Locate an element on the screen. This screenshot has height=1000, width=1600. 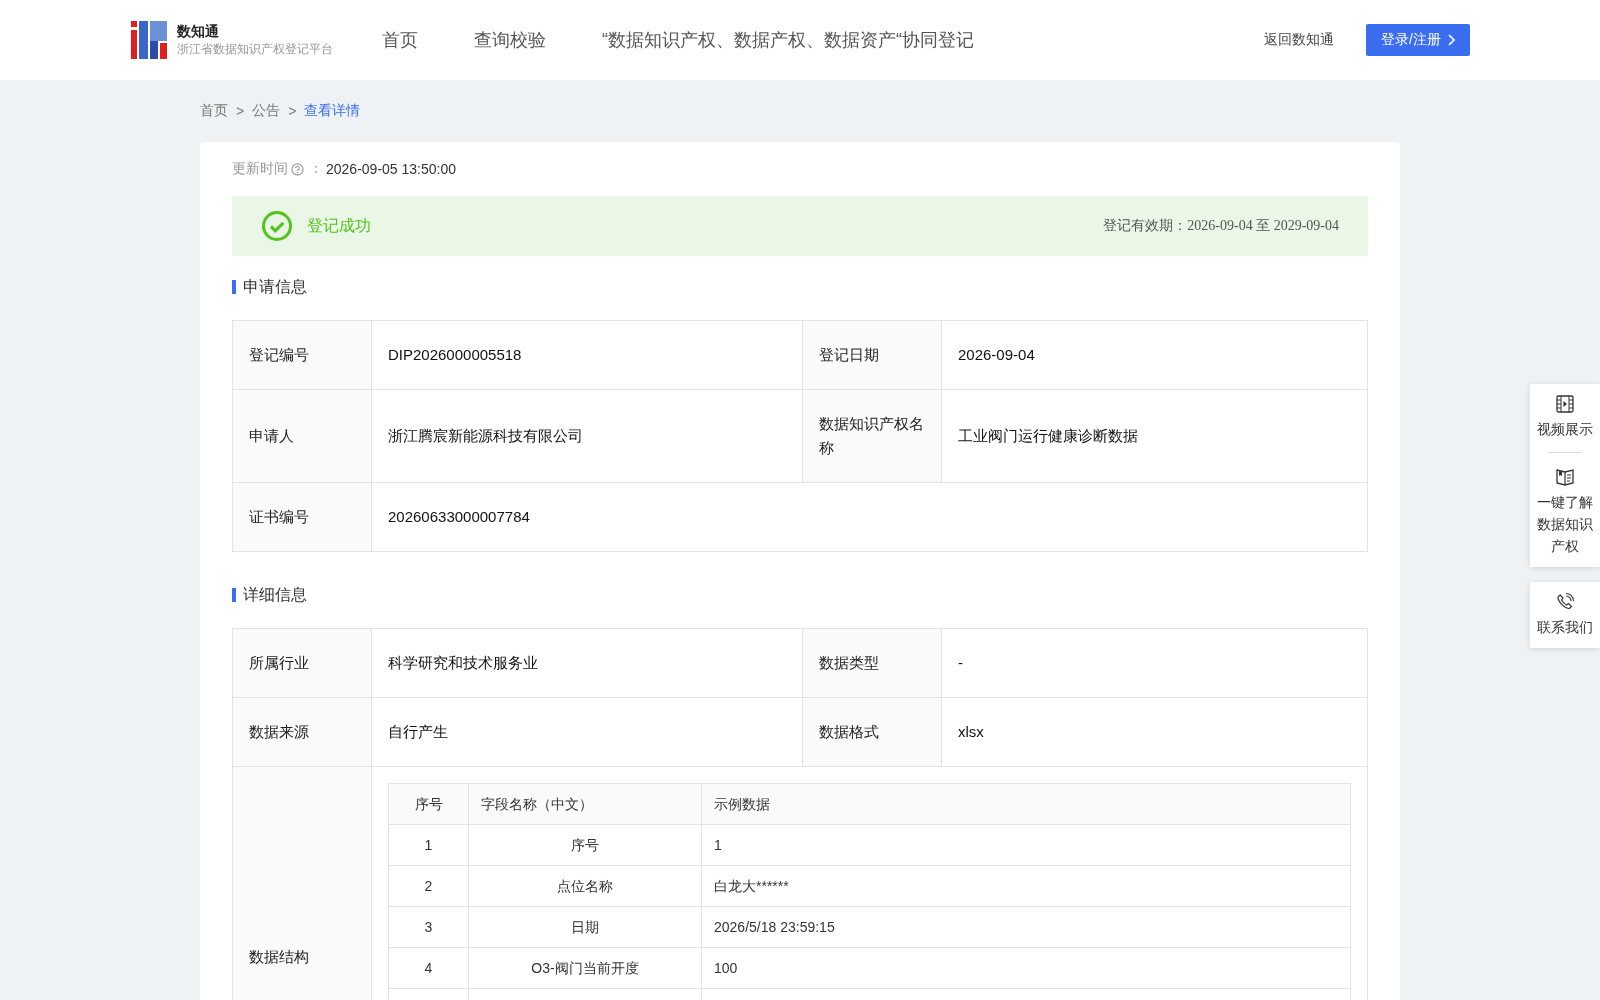
field-value: xlsx is located at coordinates (1155, 732).